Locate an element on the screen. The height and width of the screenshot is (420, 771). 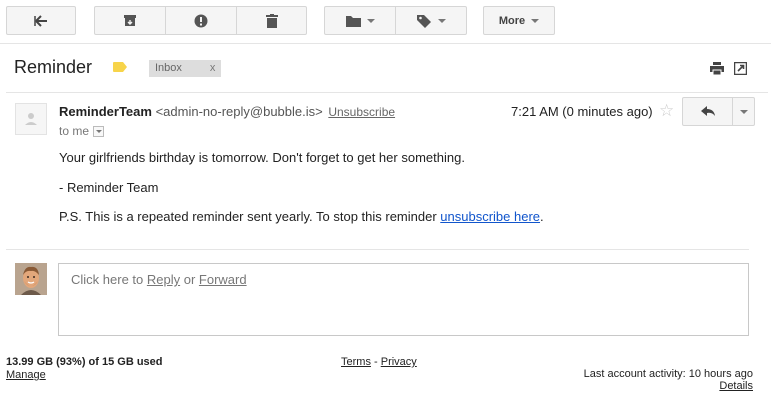
sender-email: <admin-no-reply@bubble.is> is located at coordinates (239, 111).